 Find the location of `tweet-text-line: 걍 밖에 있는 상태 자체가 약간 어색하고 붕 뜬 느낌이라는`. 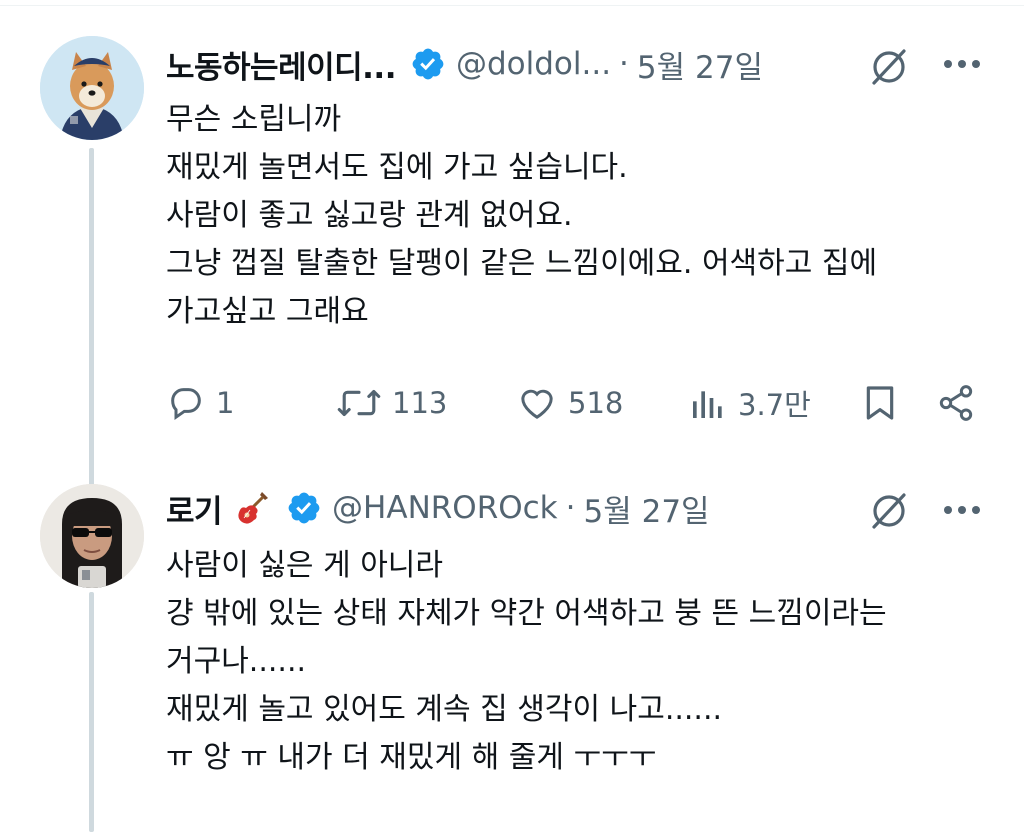

tweet-text-line: 걍 밖에 있는 상태 자체가 약간 어색하고 붕 뜬 느낌이라는 is located at coordinates (526, 613).